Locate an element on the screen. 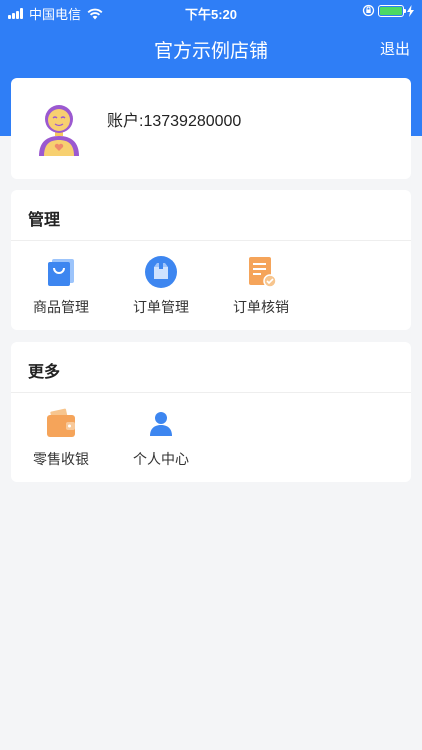 The height and width of the screenshot is (750, 422). person-icon is located at coordinates (161, 424).